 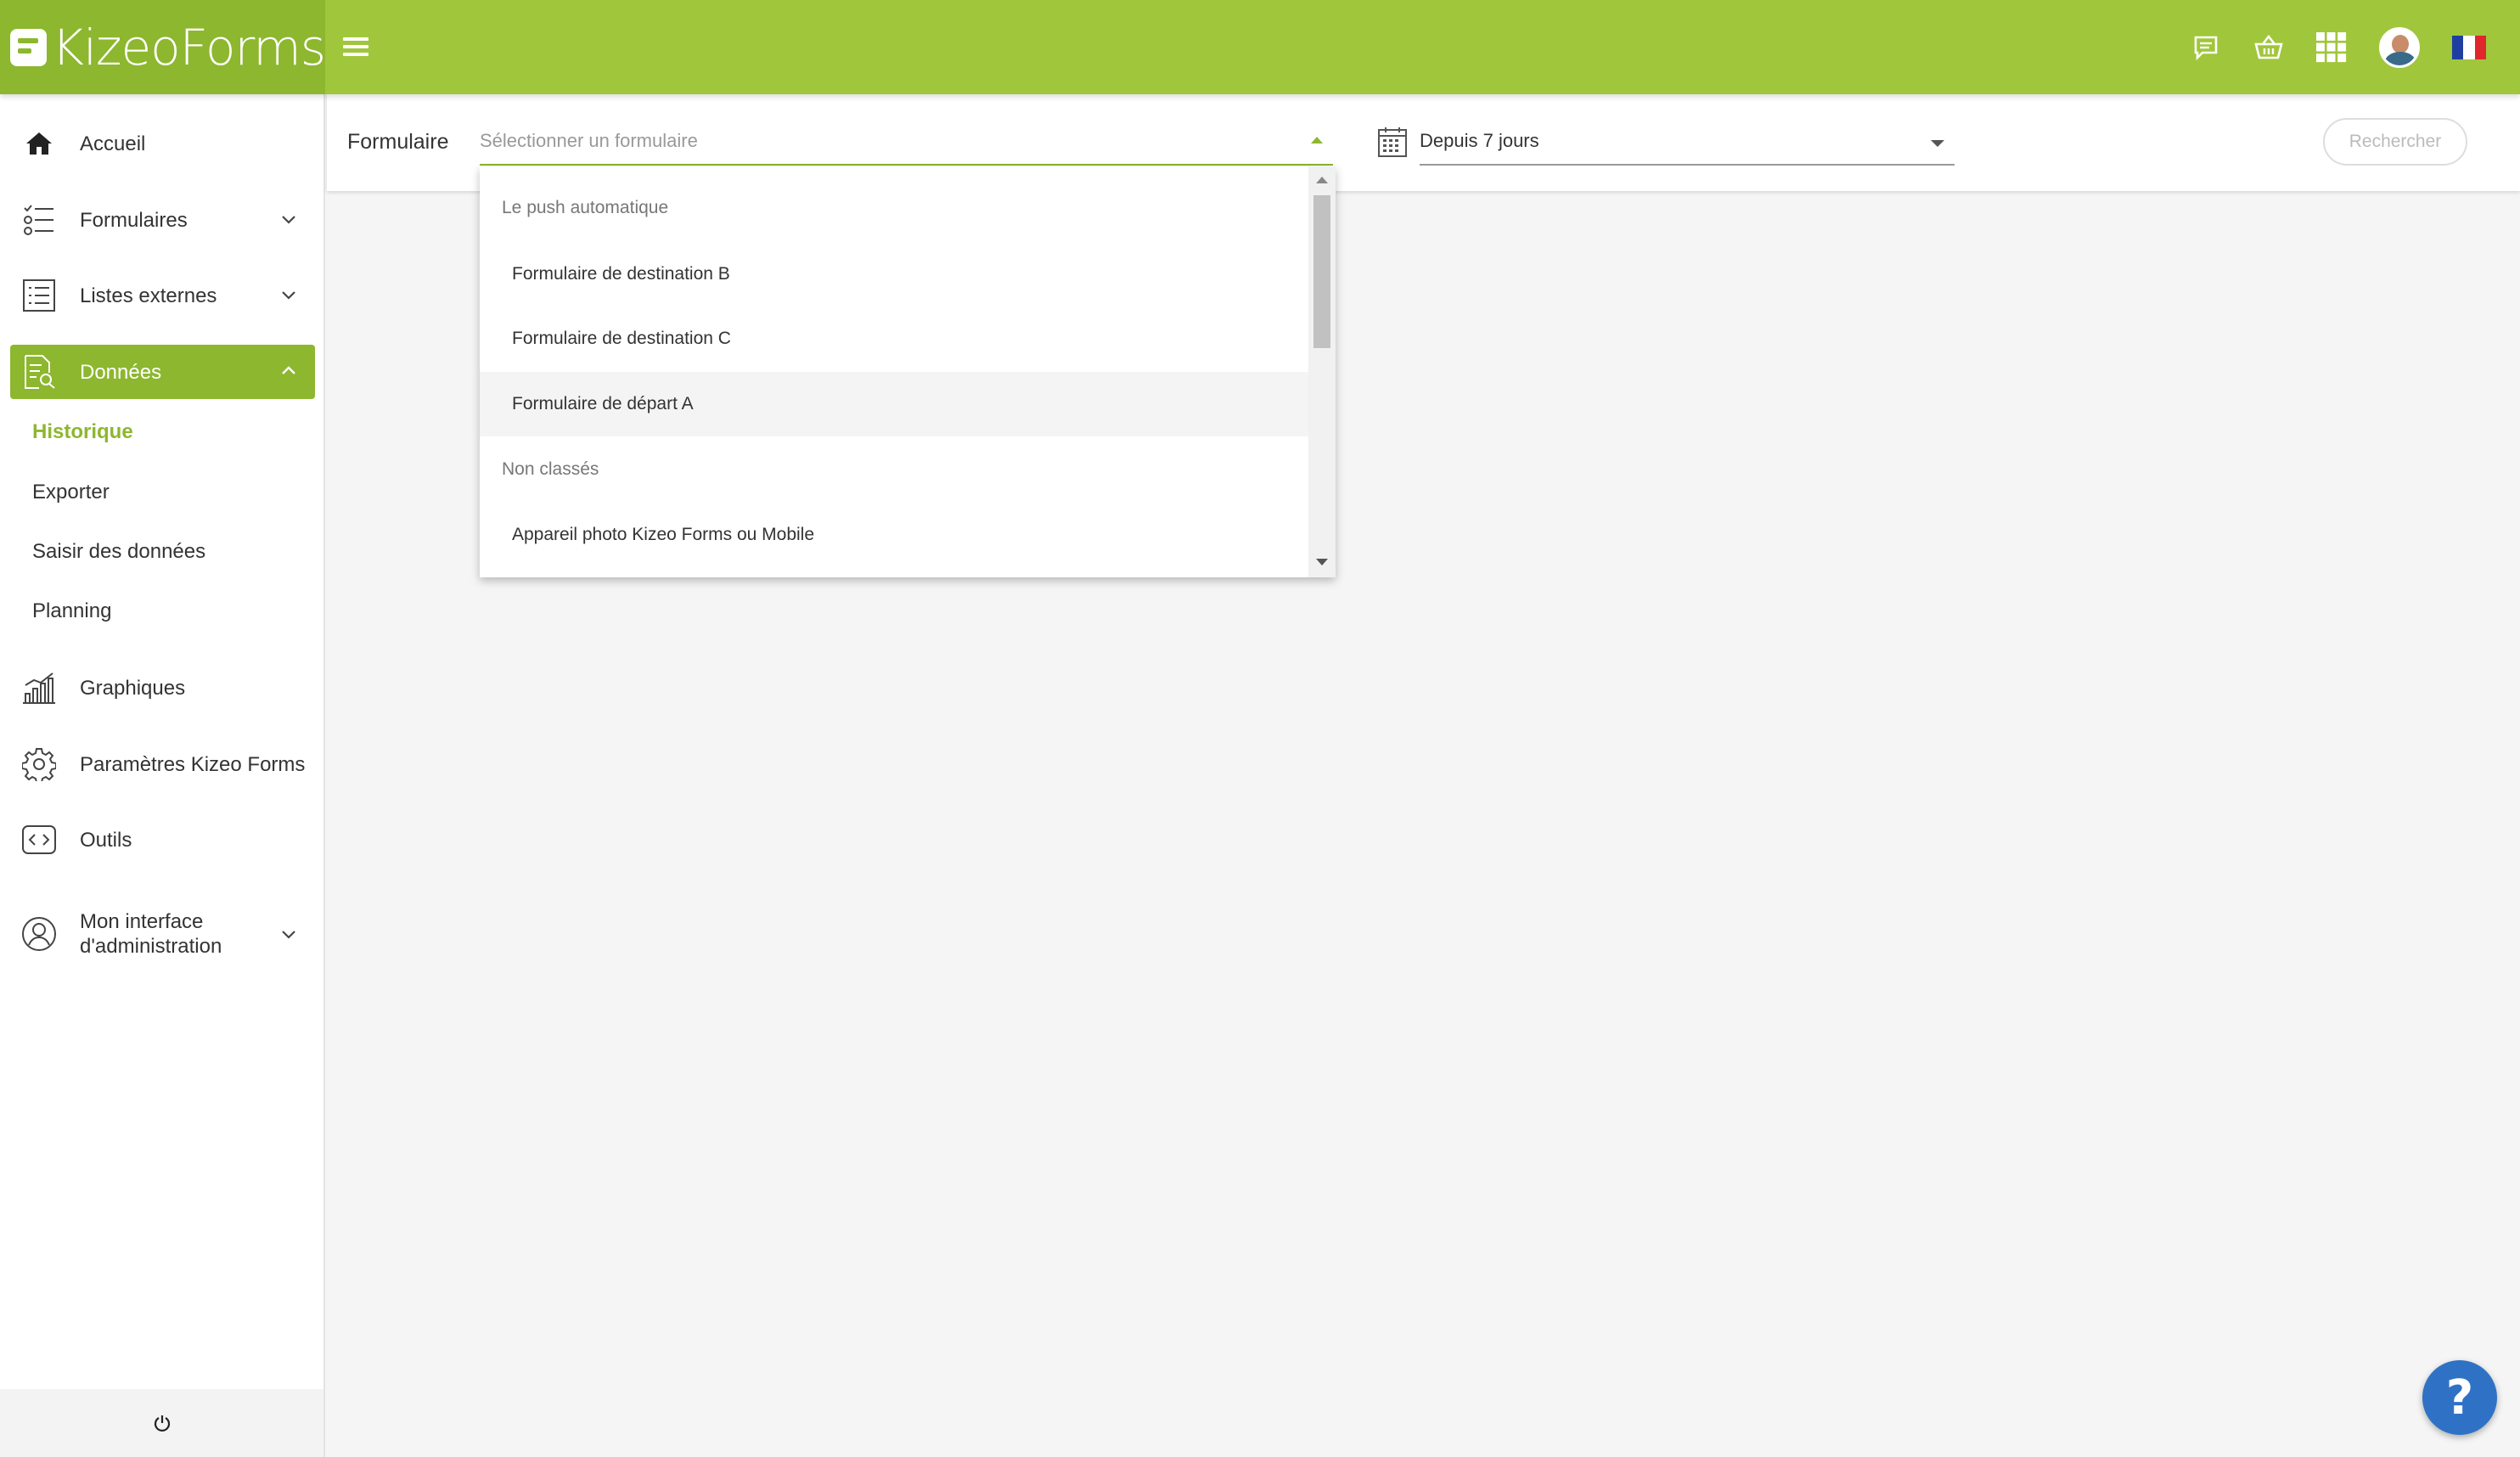 I want to click on logo: KizeoForms, so click(x=163, y=47).